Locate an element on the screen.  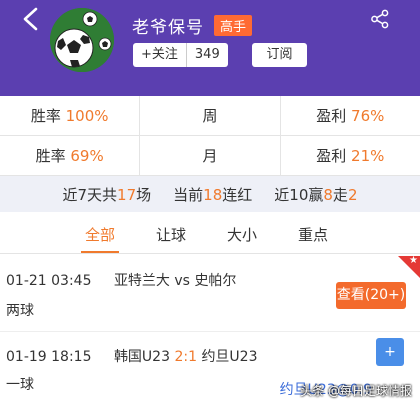
away-team: 约旦U23 is located at coordinates (229, 357).